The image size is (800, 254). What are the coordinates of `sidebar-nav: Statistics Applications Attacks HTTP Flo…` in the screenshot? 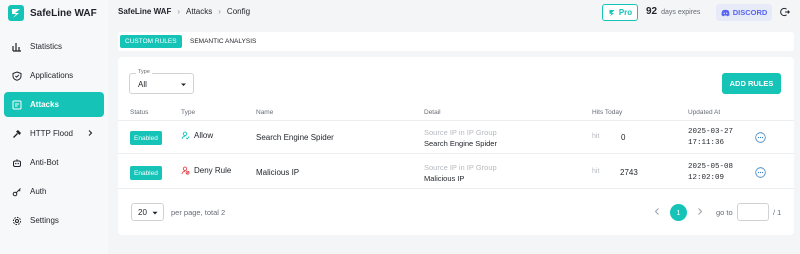 It's located at (54, 135).